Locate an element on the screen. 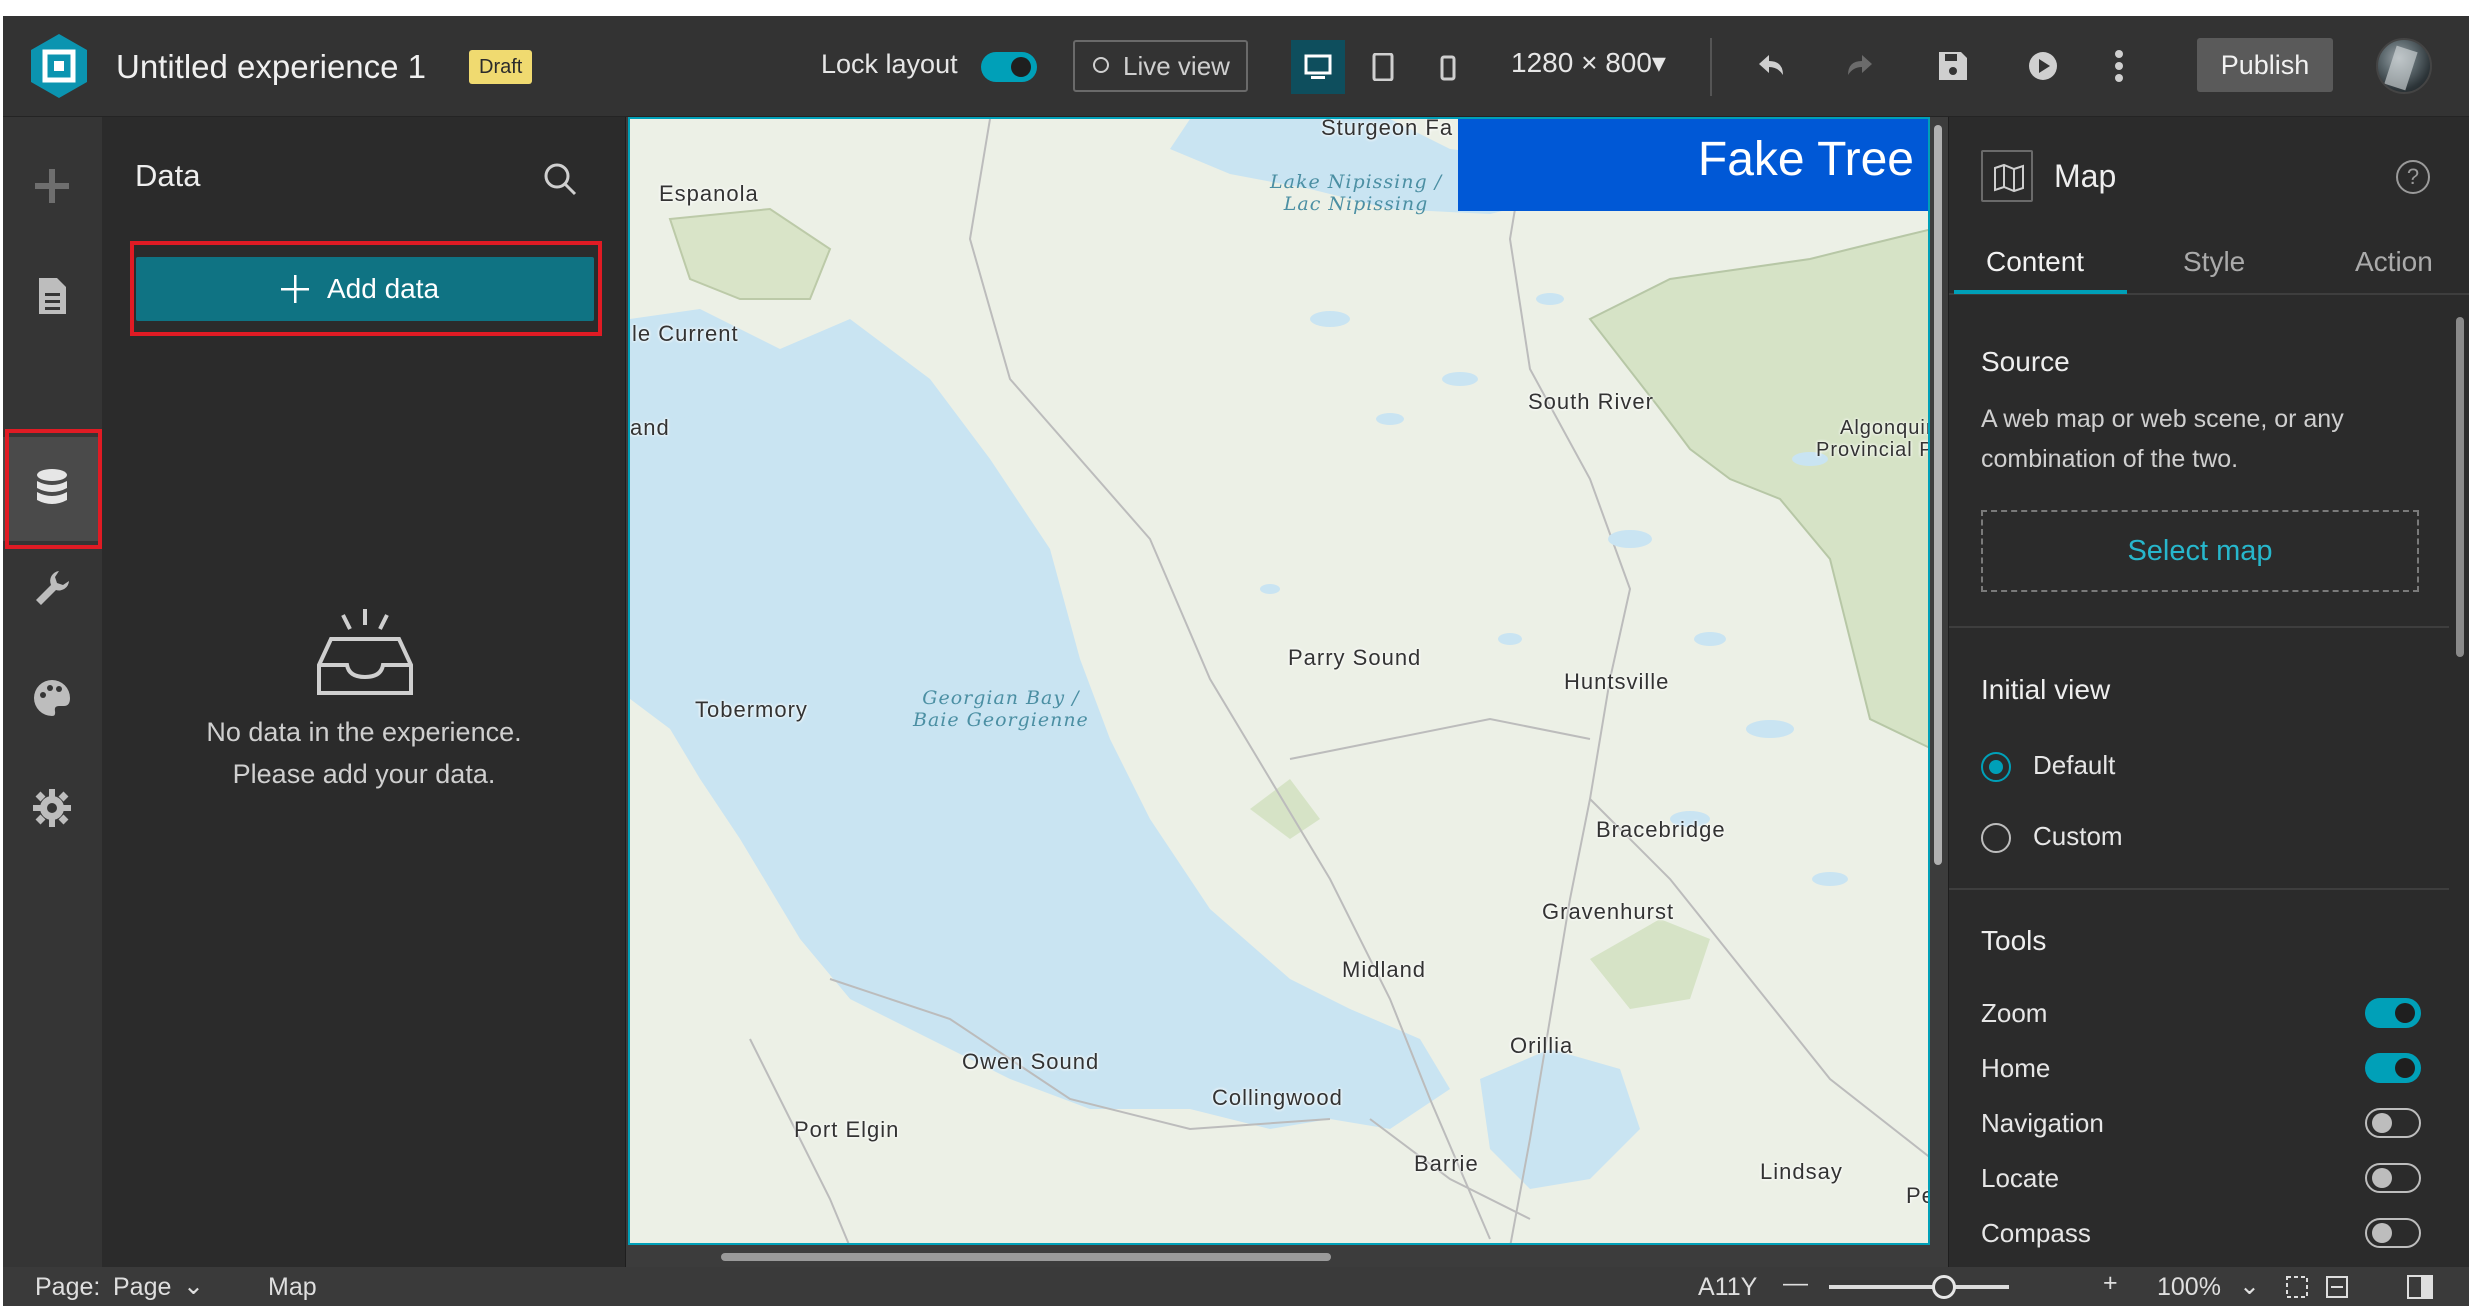 Image resolution: width=2472 pixels, height=1306 pixels. georgian-bay-label: Georgian Bay / Baie Georgienne is located at coordinates (1001, 709).